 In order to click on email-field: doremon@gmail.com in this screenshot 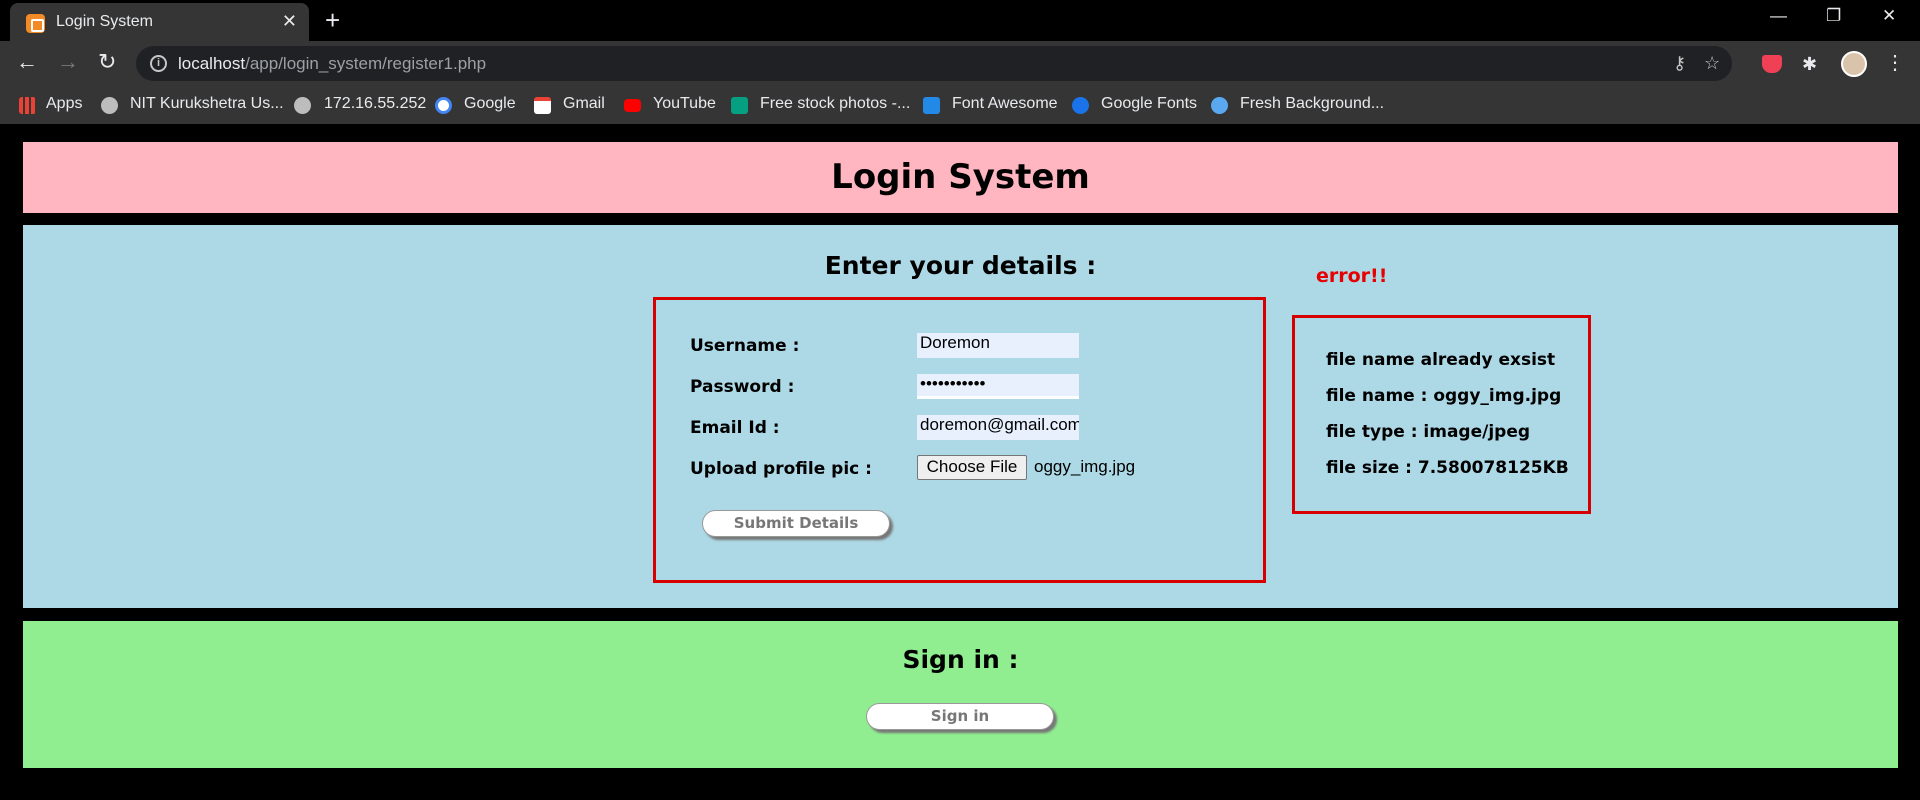, I will do `click(998, 427)`.